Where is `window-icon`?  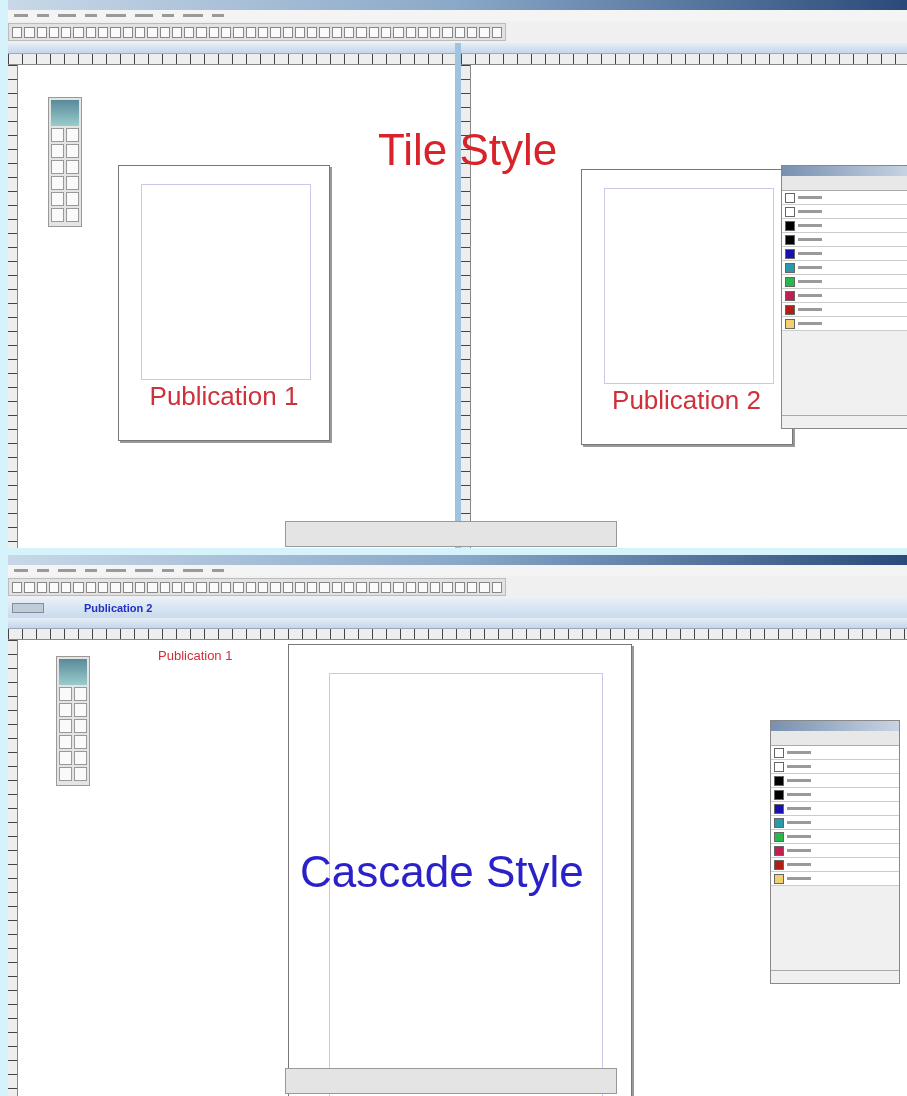 window-icon is located at coordinates (28, 608).